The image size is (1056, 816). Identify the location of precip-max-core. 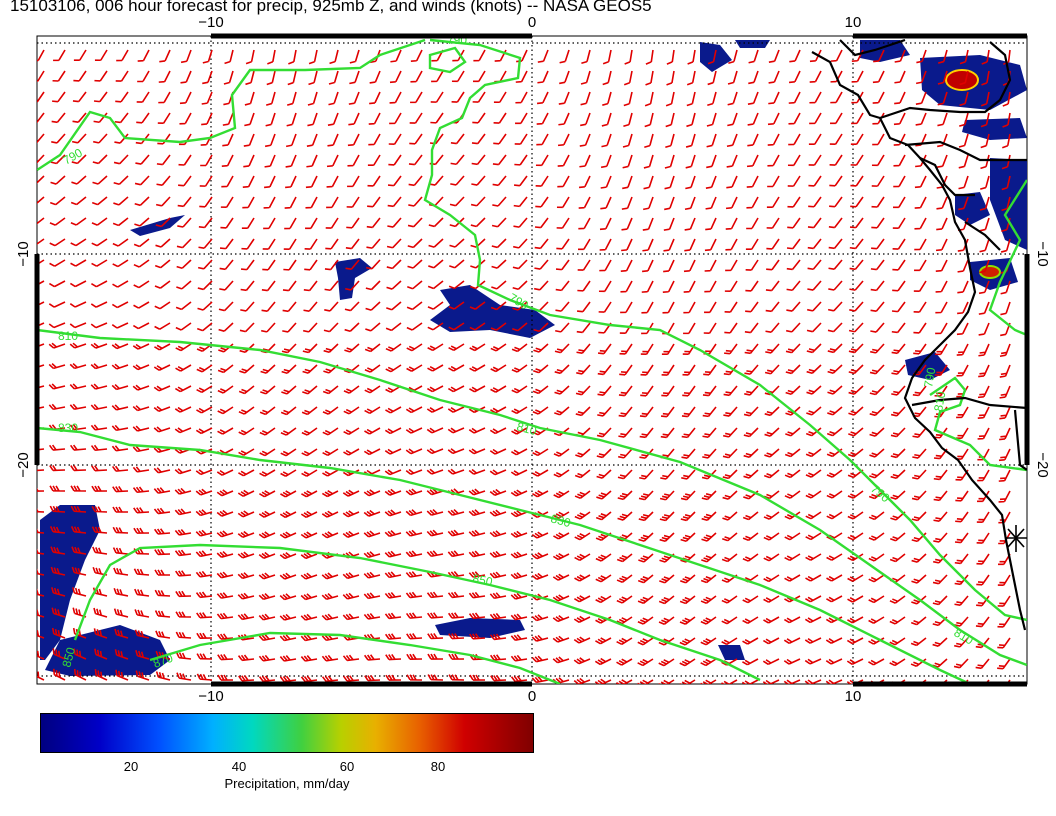
(962, 80).